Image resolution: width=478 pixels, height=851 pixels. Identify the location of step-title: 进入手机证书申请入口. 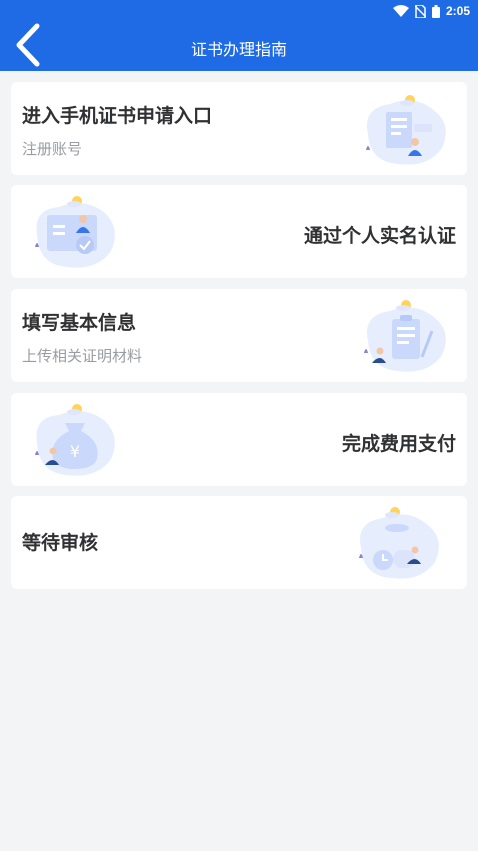
(117, 116).